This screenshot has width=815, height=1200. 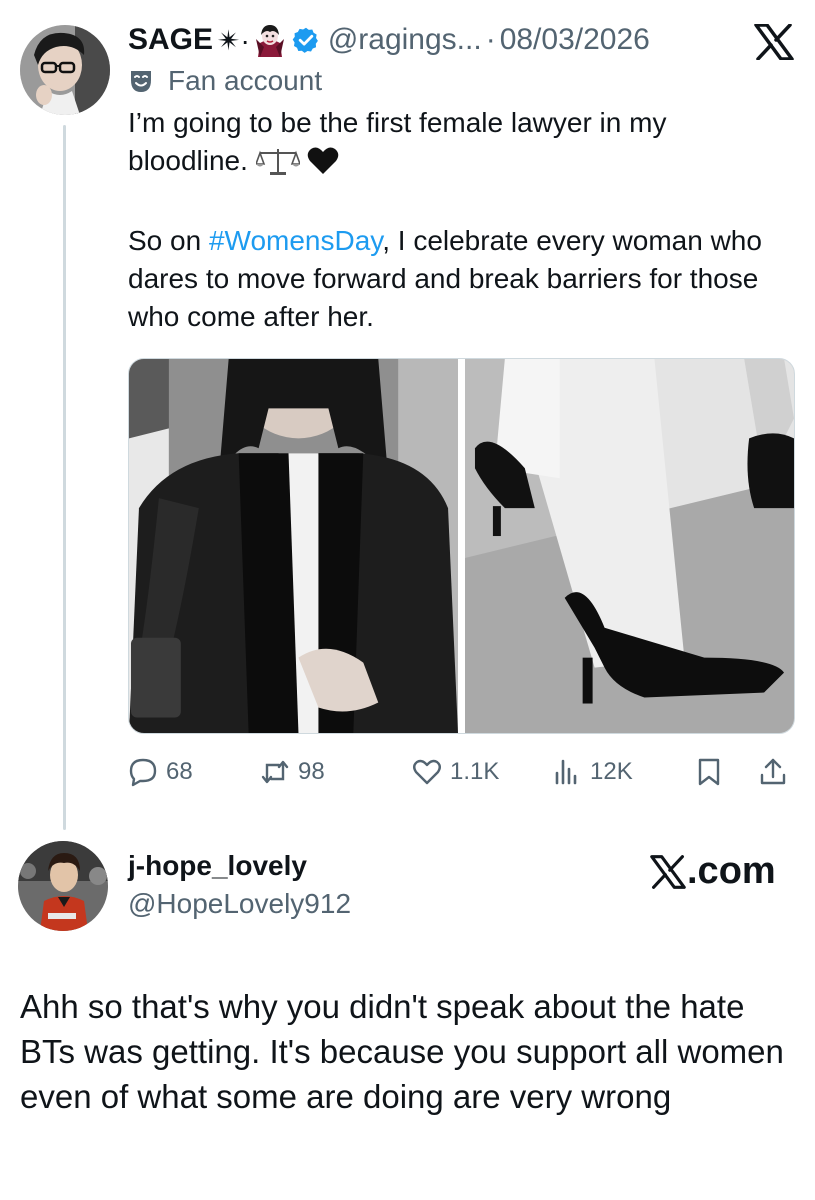 What do you see at coordinates (611, 771) in the screenshot?
I see `view-count: 12K` at bounding box center [611, 771].